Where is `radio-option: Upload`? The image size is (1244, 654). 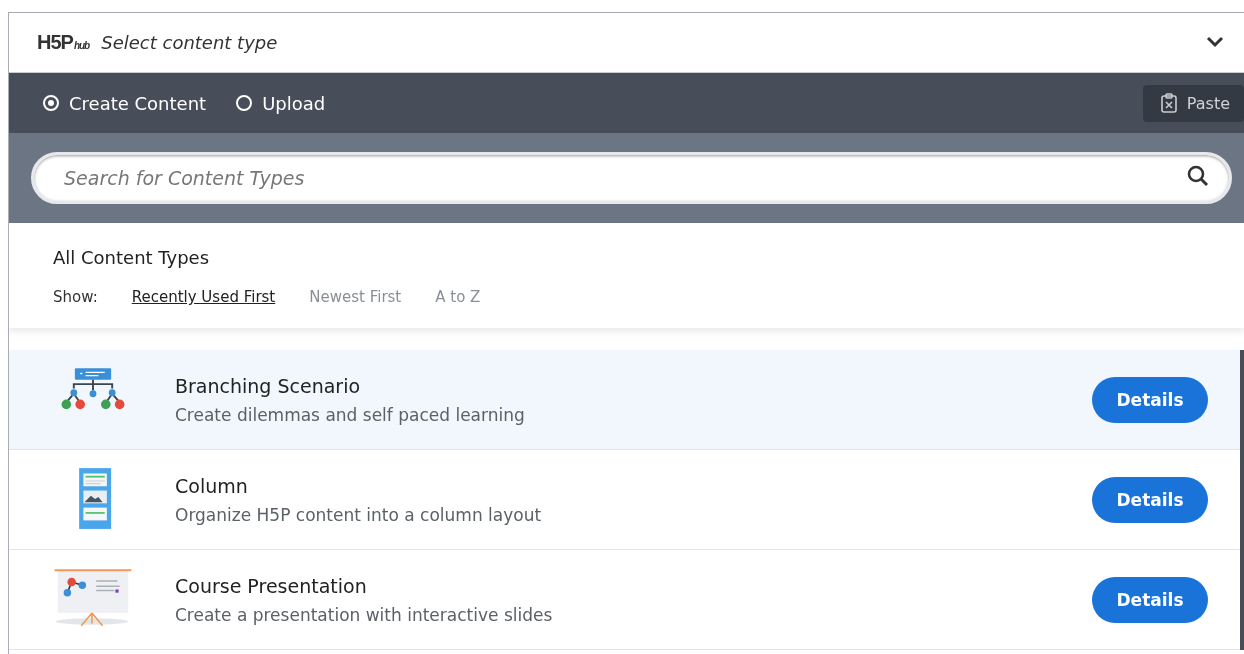 radio-option: Upload is located at coordinates (281, 103).